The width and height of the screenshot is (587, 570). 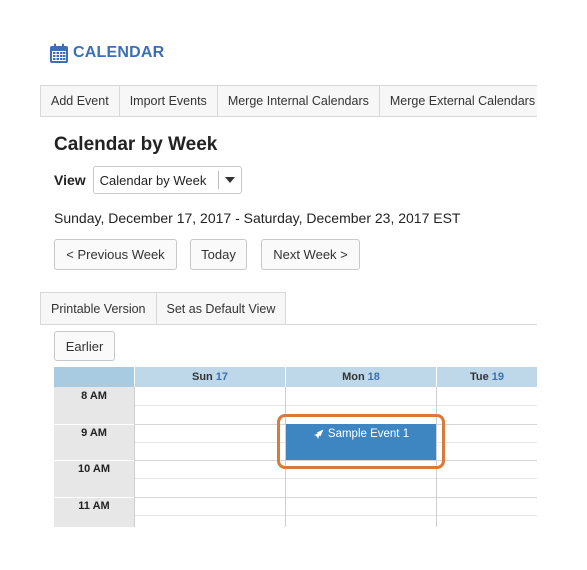 What do you see at coordinates (318, 434) in the screenshot?
I see `rocket-icon` at bounding box center [318, 434].